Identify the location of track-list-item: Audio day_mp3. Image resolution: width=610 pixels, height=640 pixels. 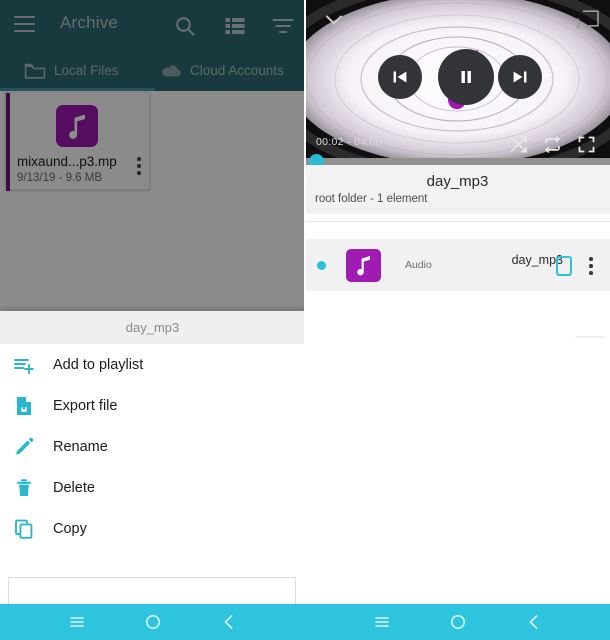
(457, 265).